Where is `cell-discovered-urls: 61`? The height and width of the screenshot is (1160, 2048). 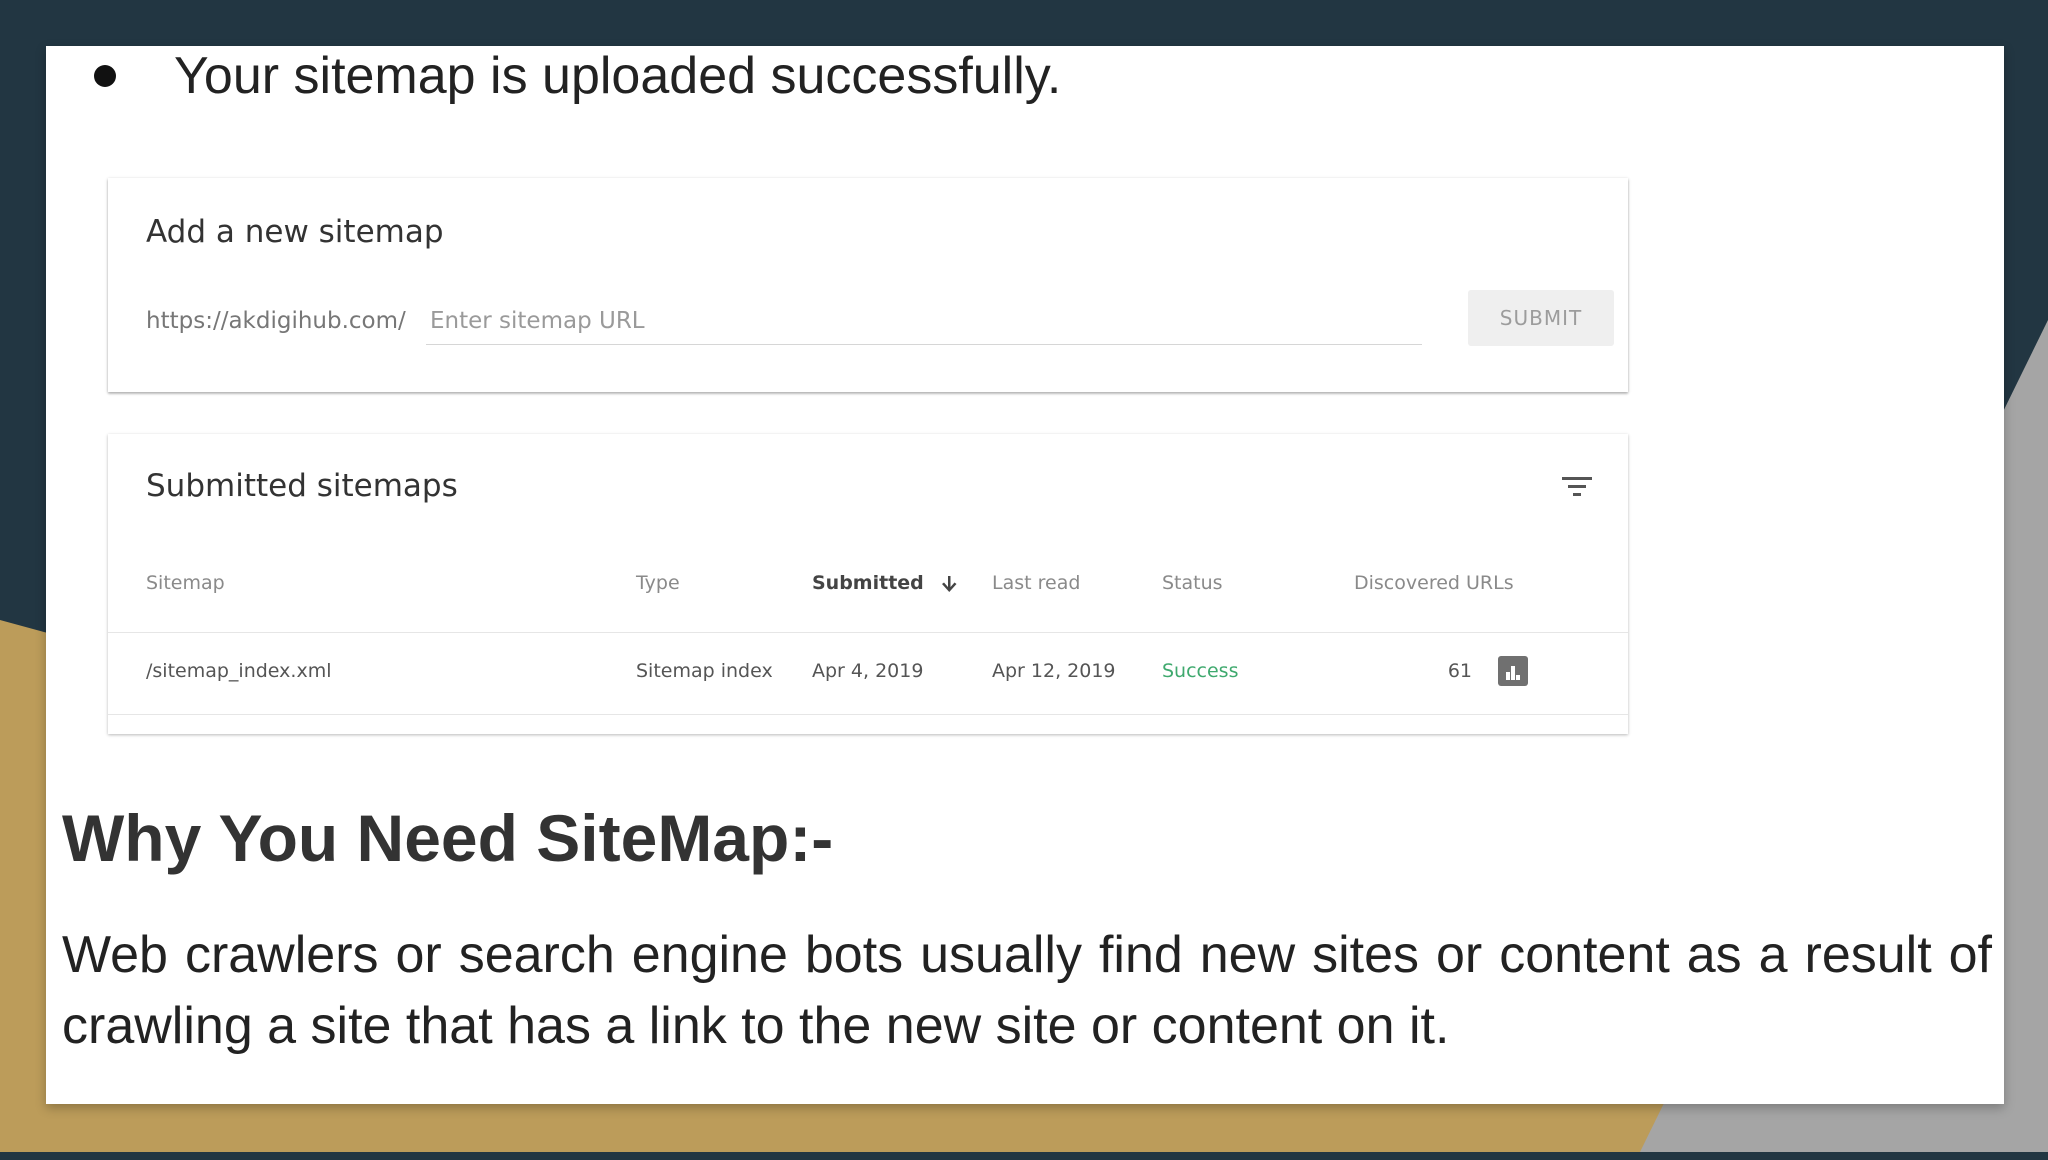 cell-discovered-urls: 61 is located at coordinates (1459, 671).